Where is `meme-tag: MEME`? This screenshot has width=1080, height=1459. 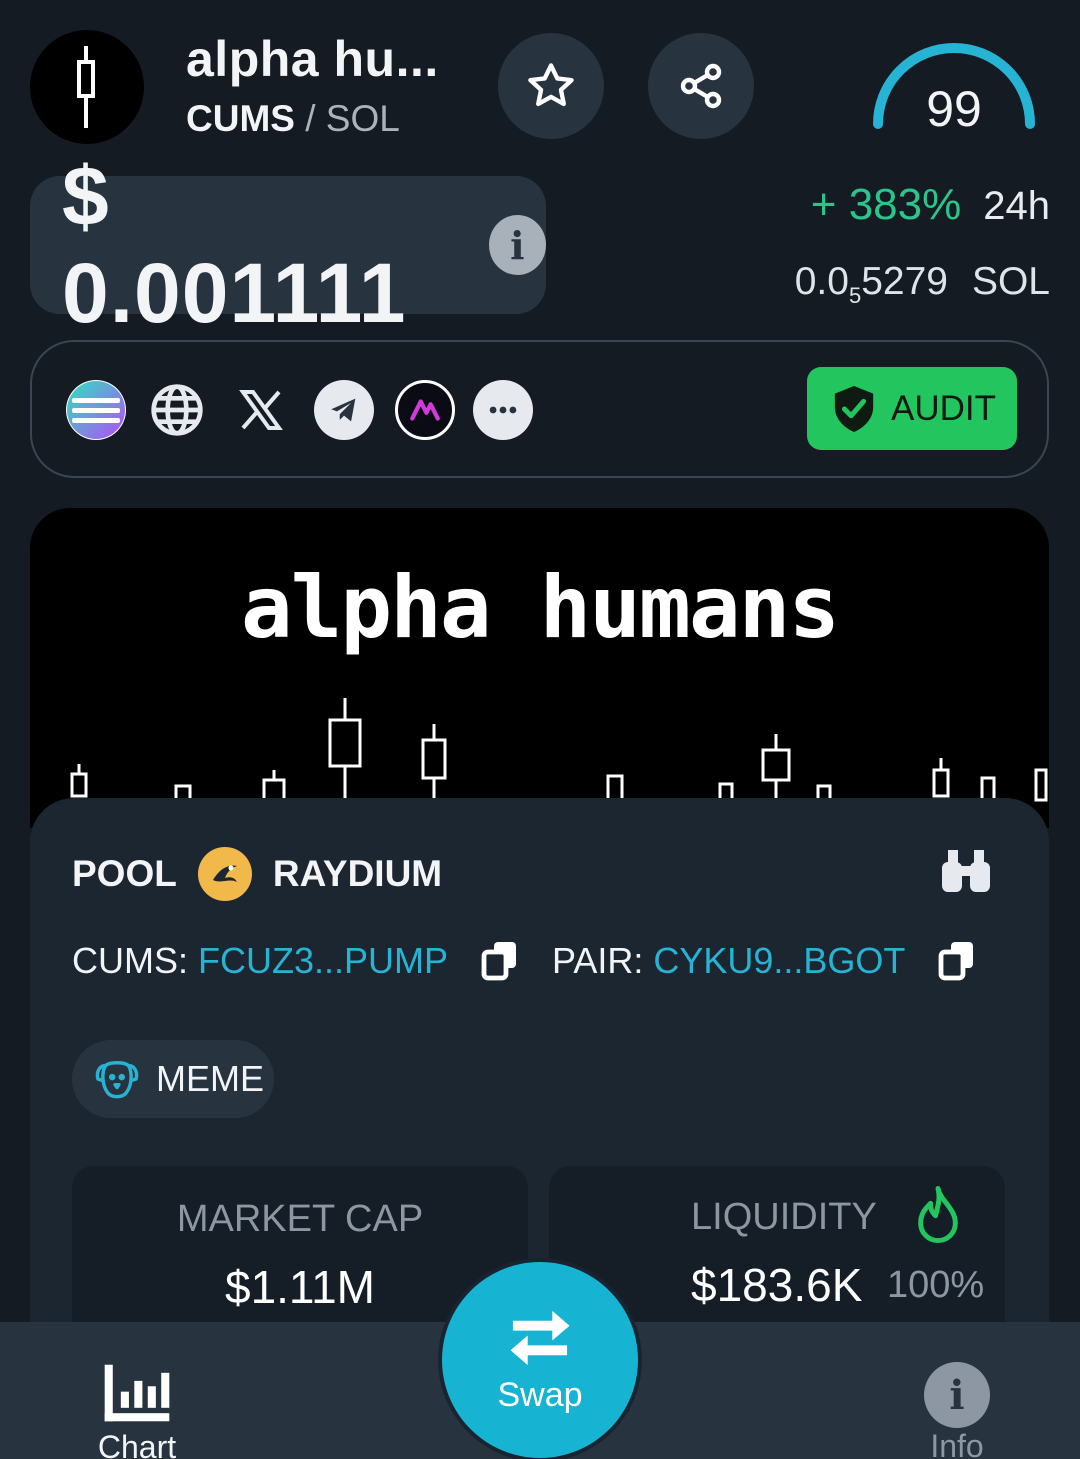
meme-tag: MEME is located at coordinates (173, 1079).